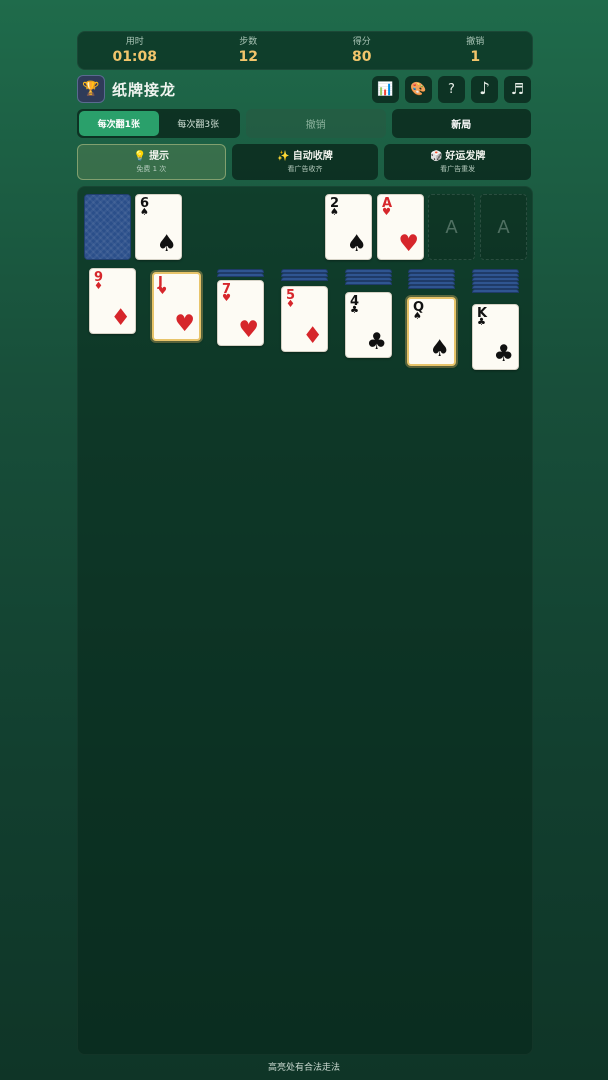  I want to click on draw-one-option: 每次翻1张, so click(119, 123).